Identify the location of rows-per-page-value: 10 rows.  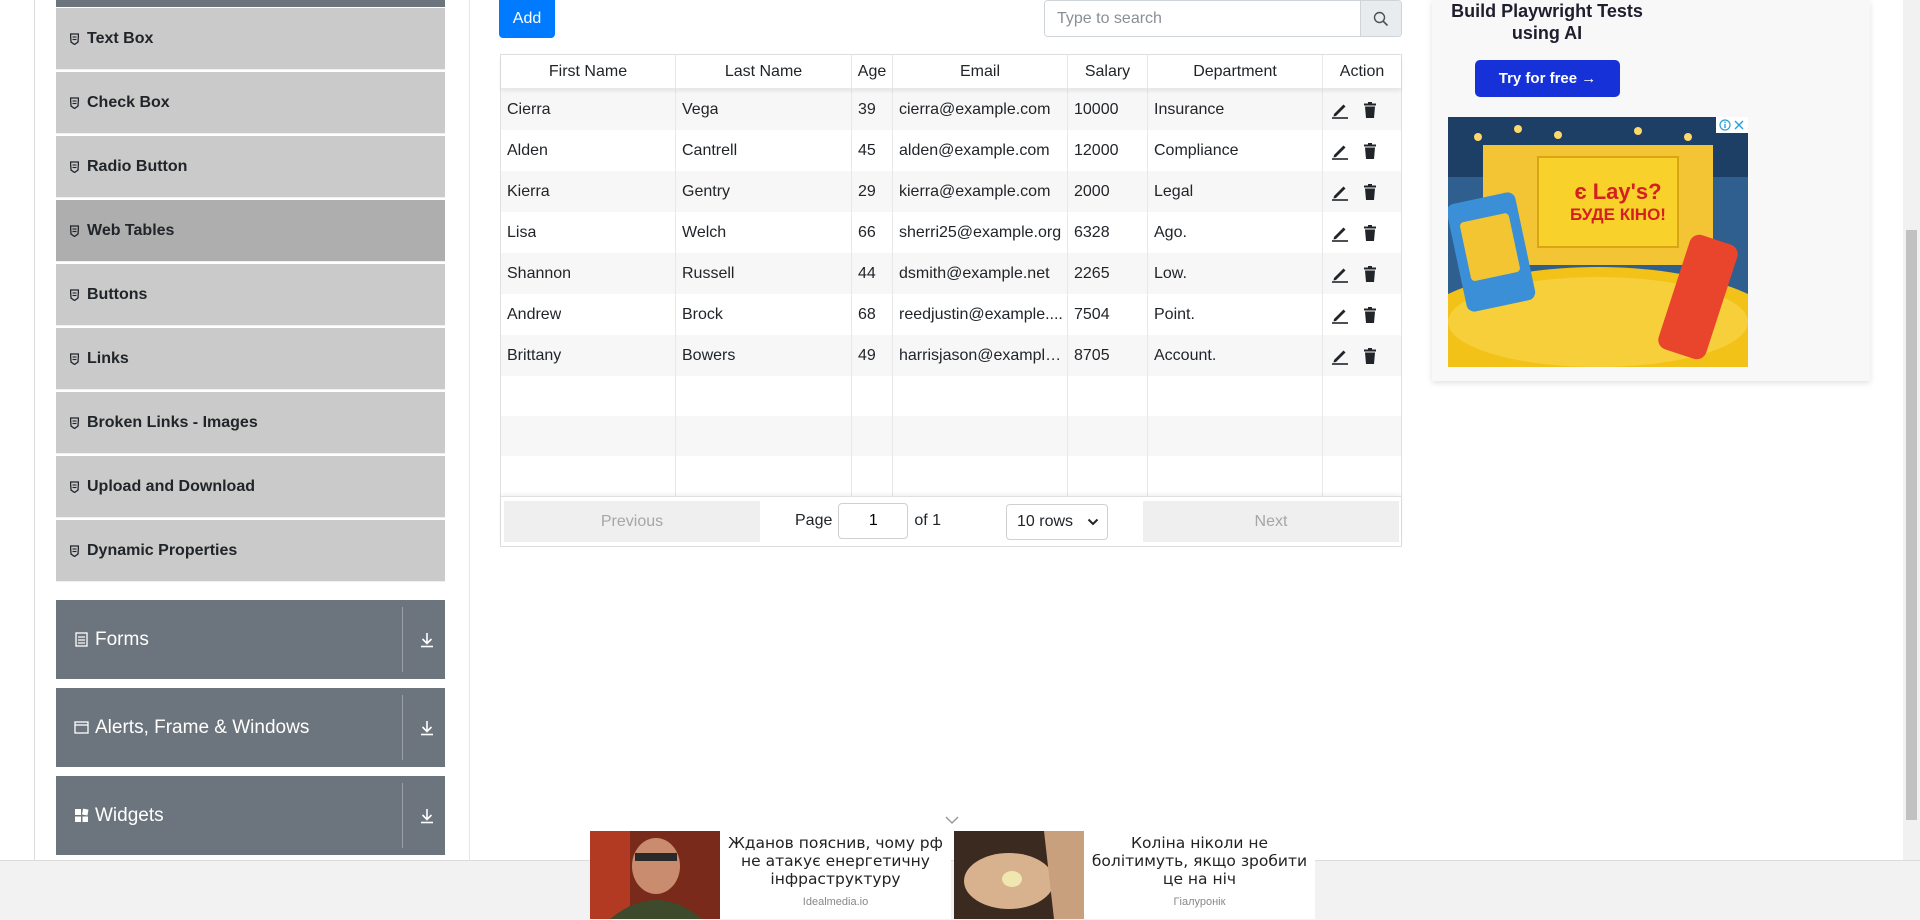
(1045, 521).